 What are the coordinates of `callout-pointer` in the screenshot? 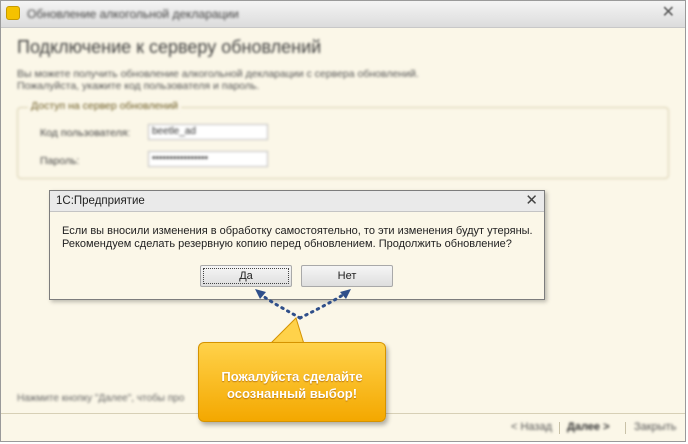 It's located at (286, 331).